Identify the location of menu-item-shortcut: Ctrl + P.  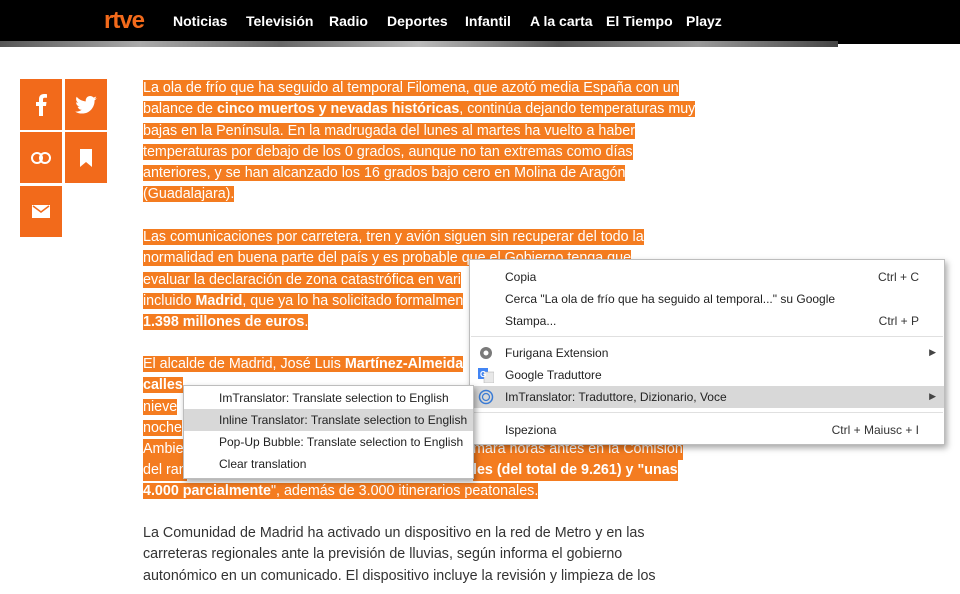
(898, 321).